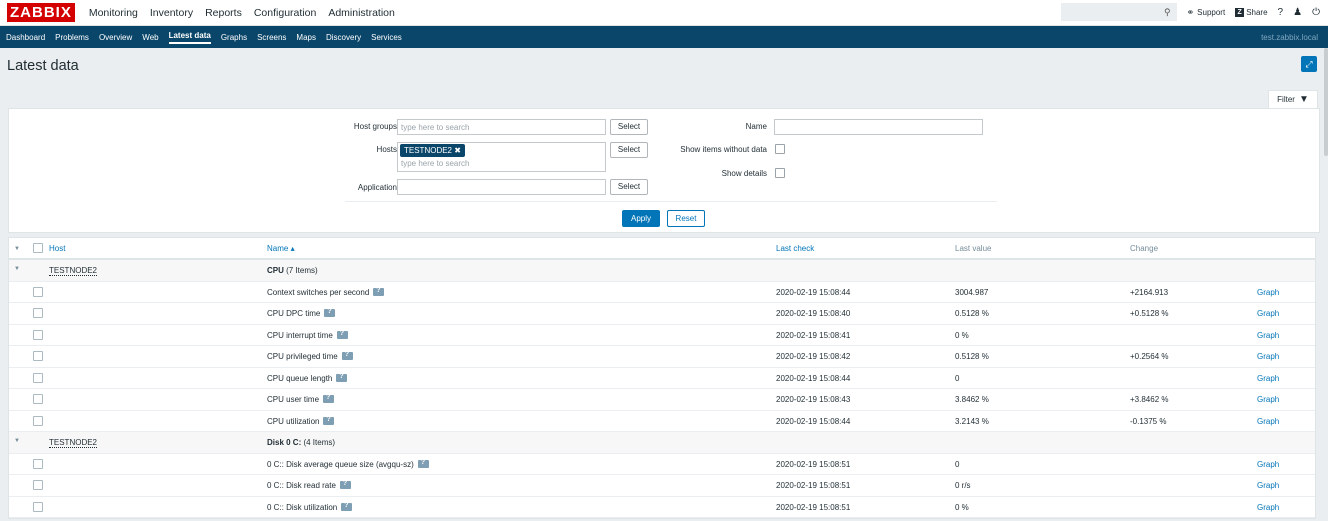 This screenshot has height=521, width=1328. Describe the element at coordinates (115, 37) in the screenshot. I see `sub-nav-overview: Overview` at that location.